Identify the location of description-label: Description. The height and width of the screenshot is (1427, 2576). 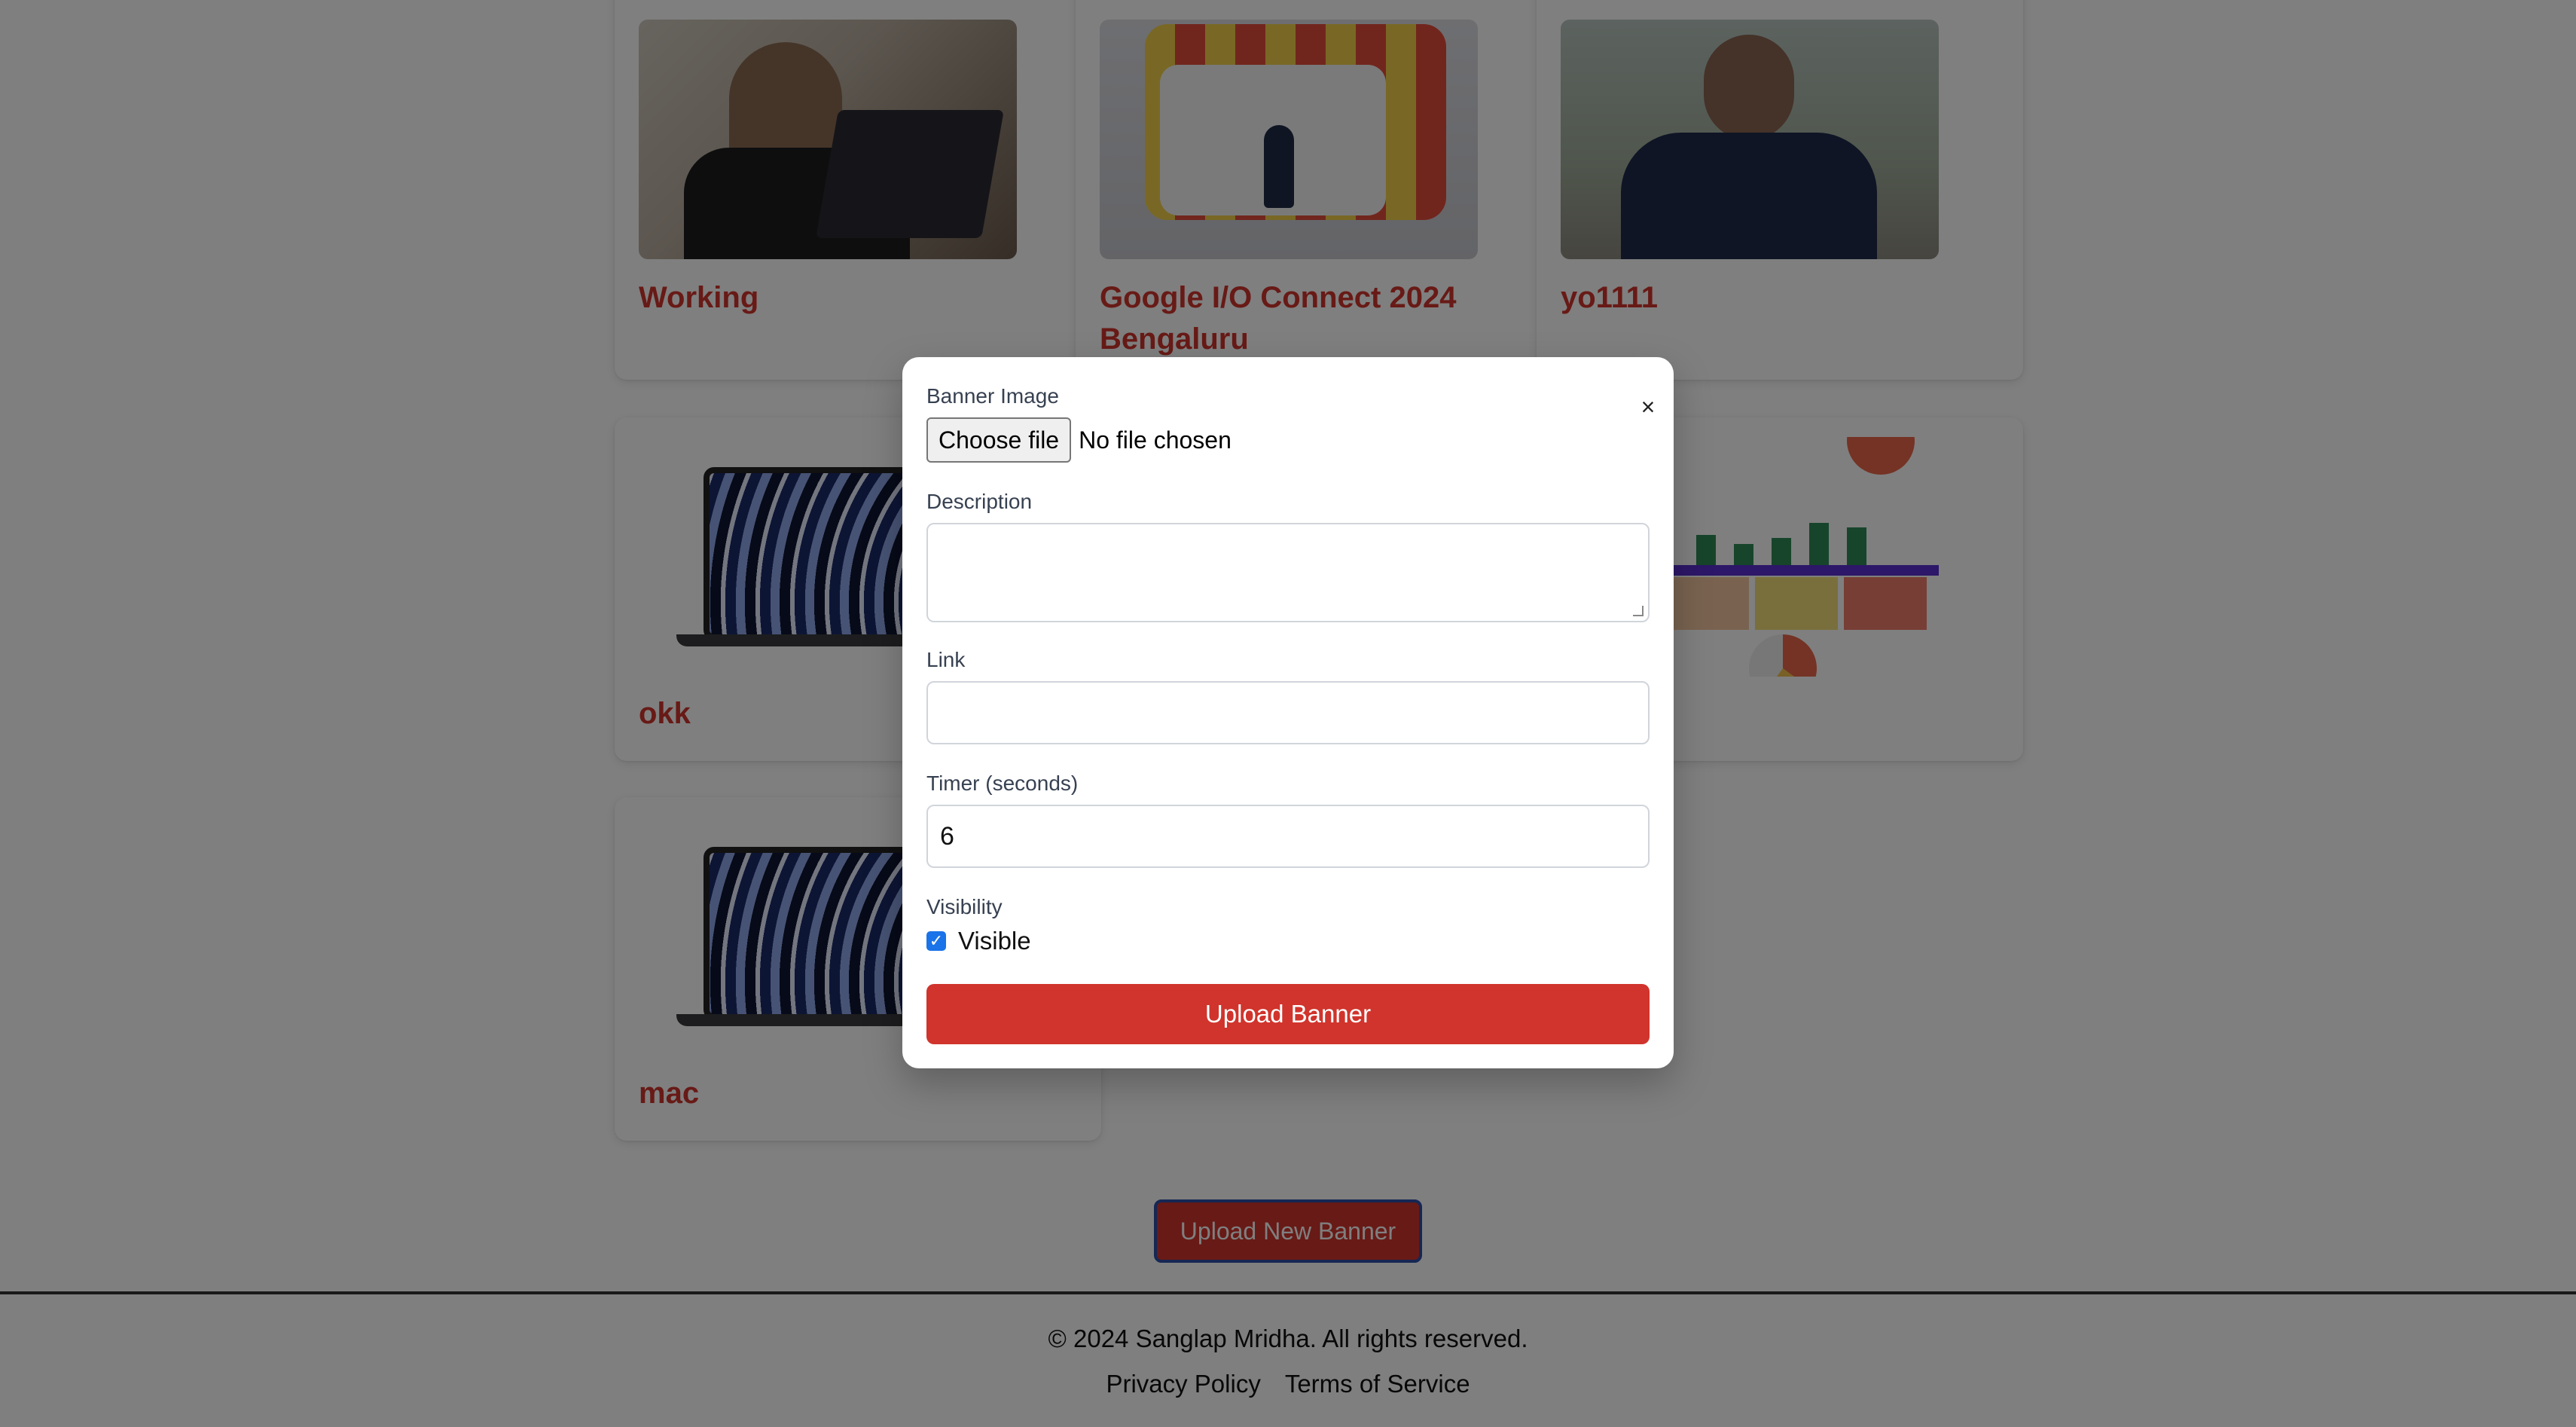
(980, 502).